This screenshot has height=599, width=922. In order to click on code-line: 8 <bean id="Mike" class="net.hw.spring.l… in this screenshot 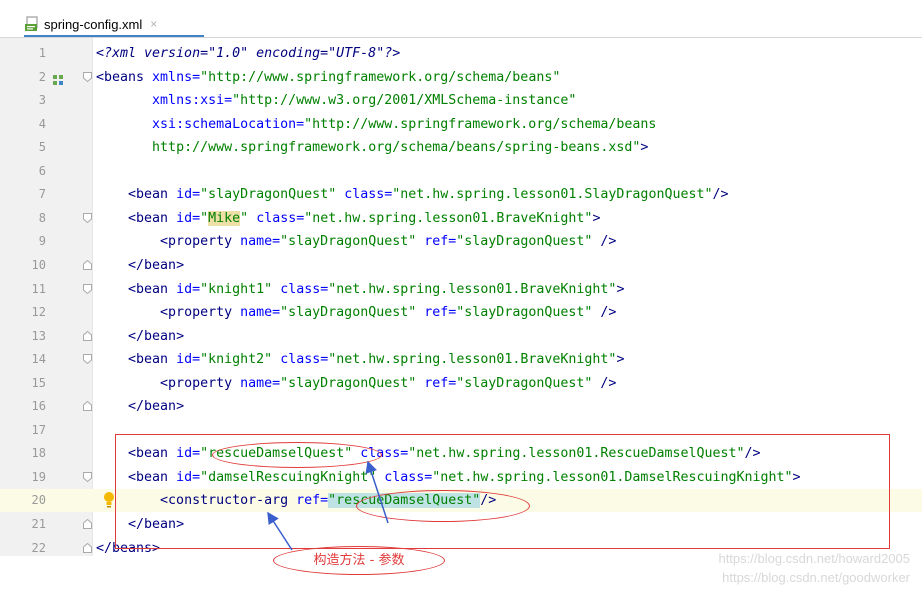, I will do `click(461, 218)`.